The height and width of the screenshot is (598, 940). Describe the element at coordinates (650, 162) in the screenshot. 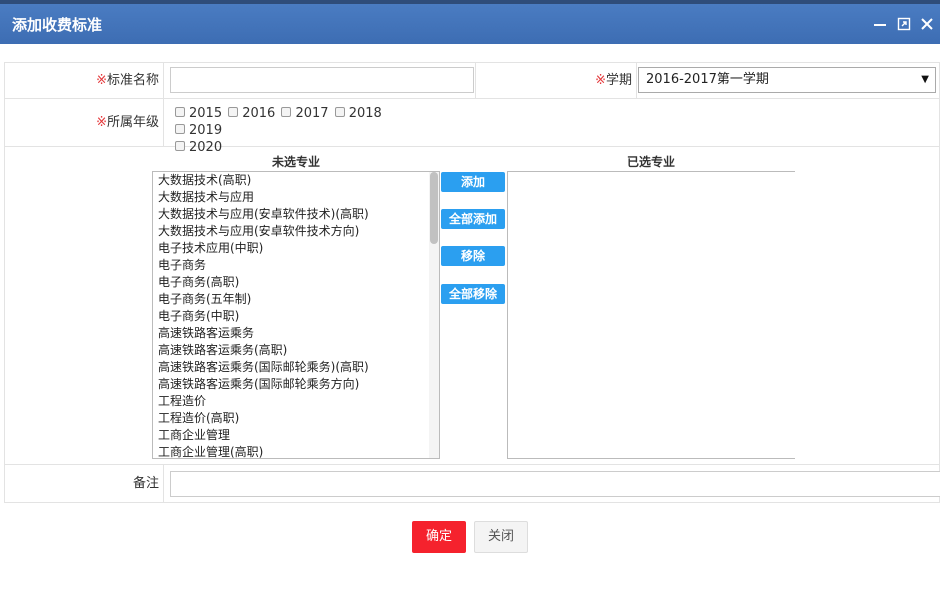

I see `selected-majors-title: 已选专业` at that location.